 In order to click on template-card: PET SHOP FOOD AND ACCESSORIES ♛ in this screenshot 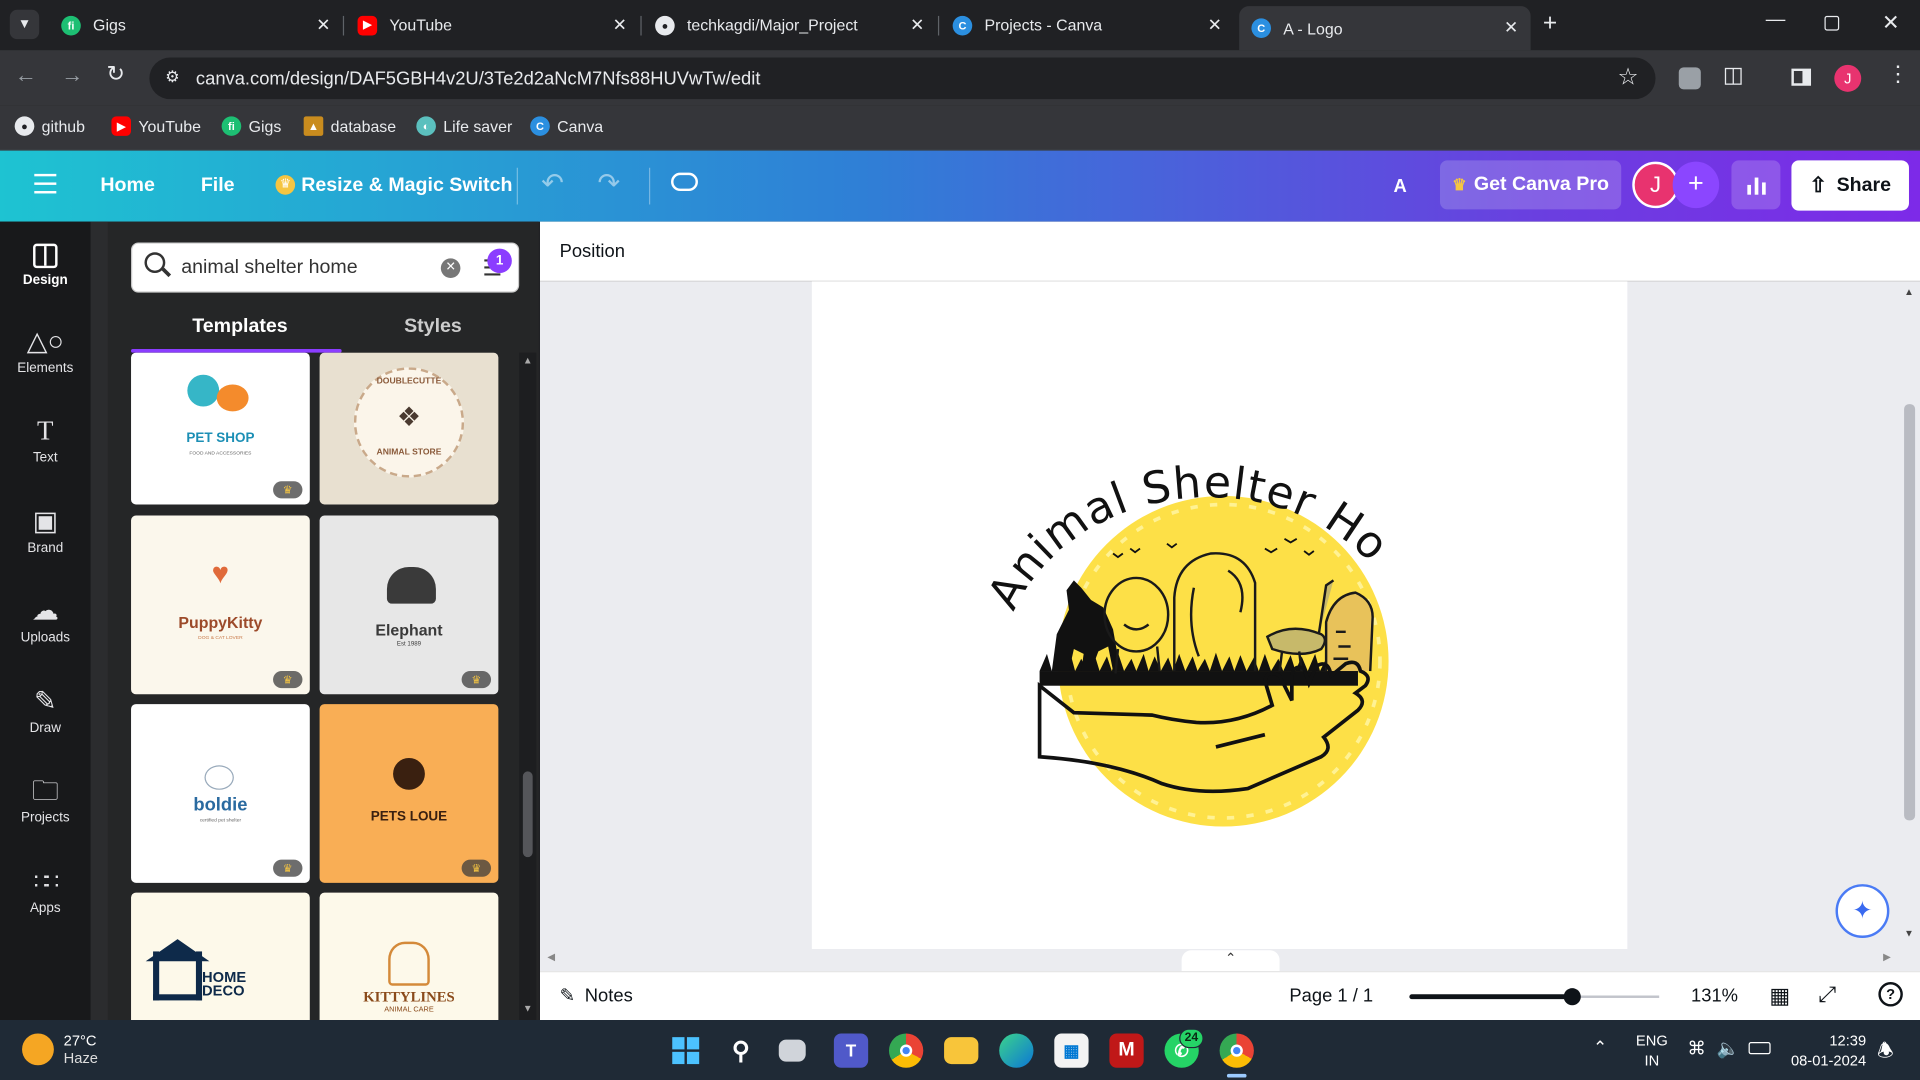, I will do `click(220, 428)`.